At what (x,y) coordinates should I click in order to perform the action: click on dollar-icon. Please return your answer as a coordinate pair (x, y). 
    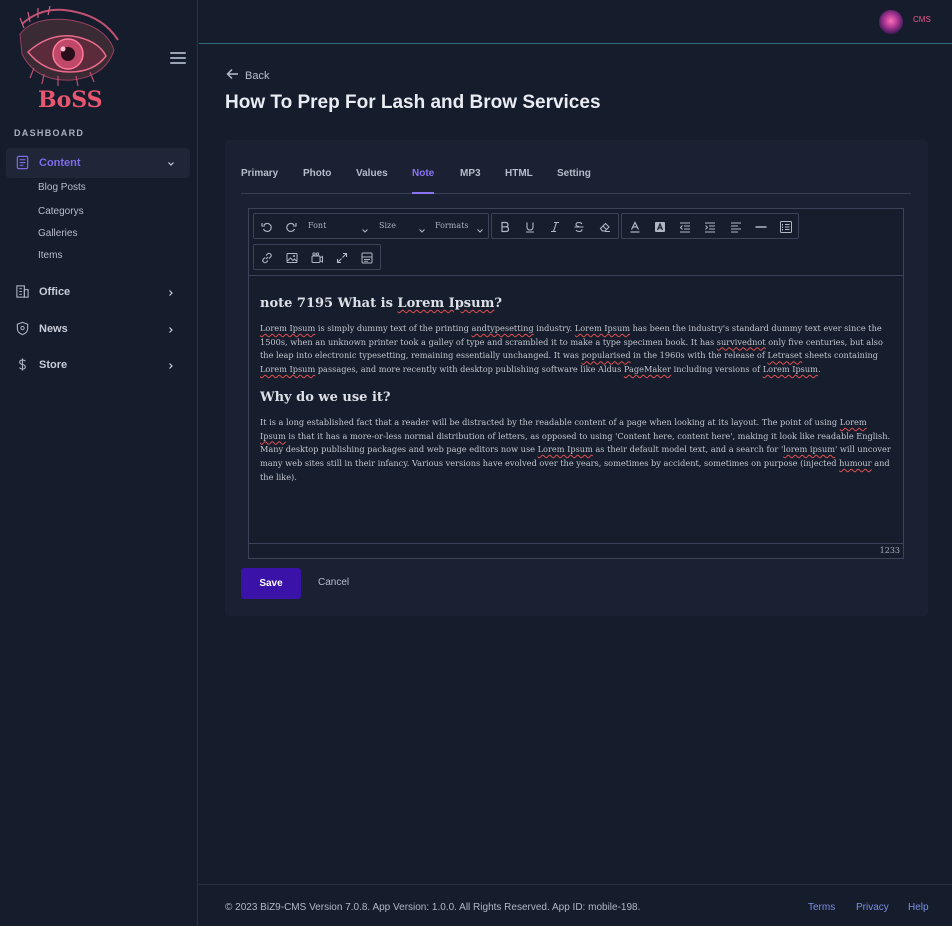
    Looking at the image, I should click on (22, 367).